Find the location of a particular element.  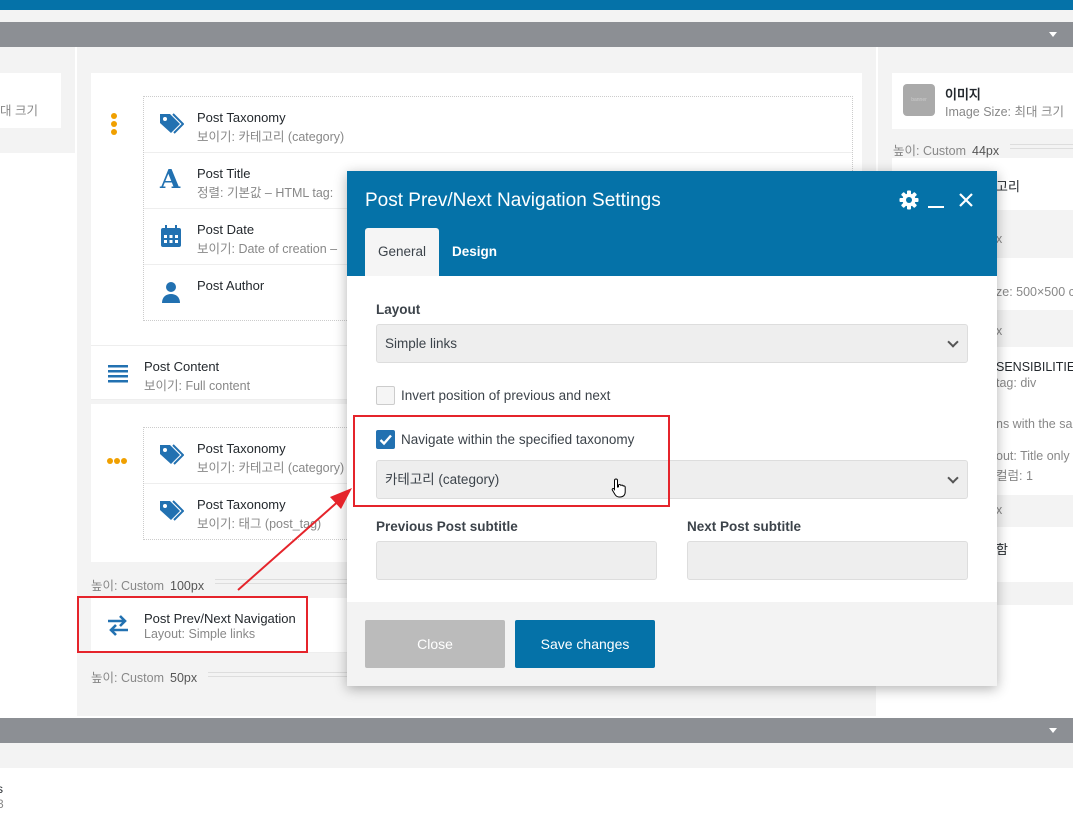

horizontal-dots-icon is located at coordinates (117, 459).